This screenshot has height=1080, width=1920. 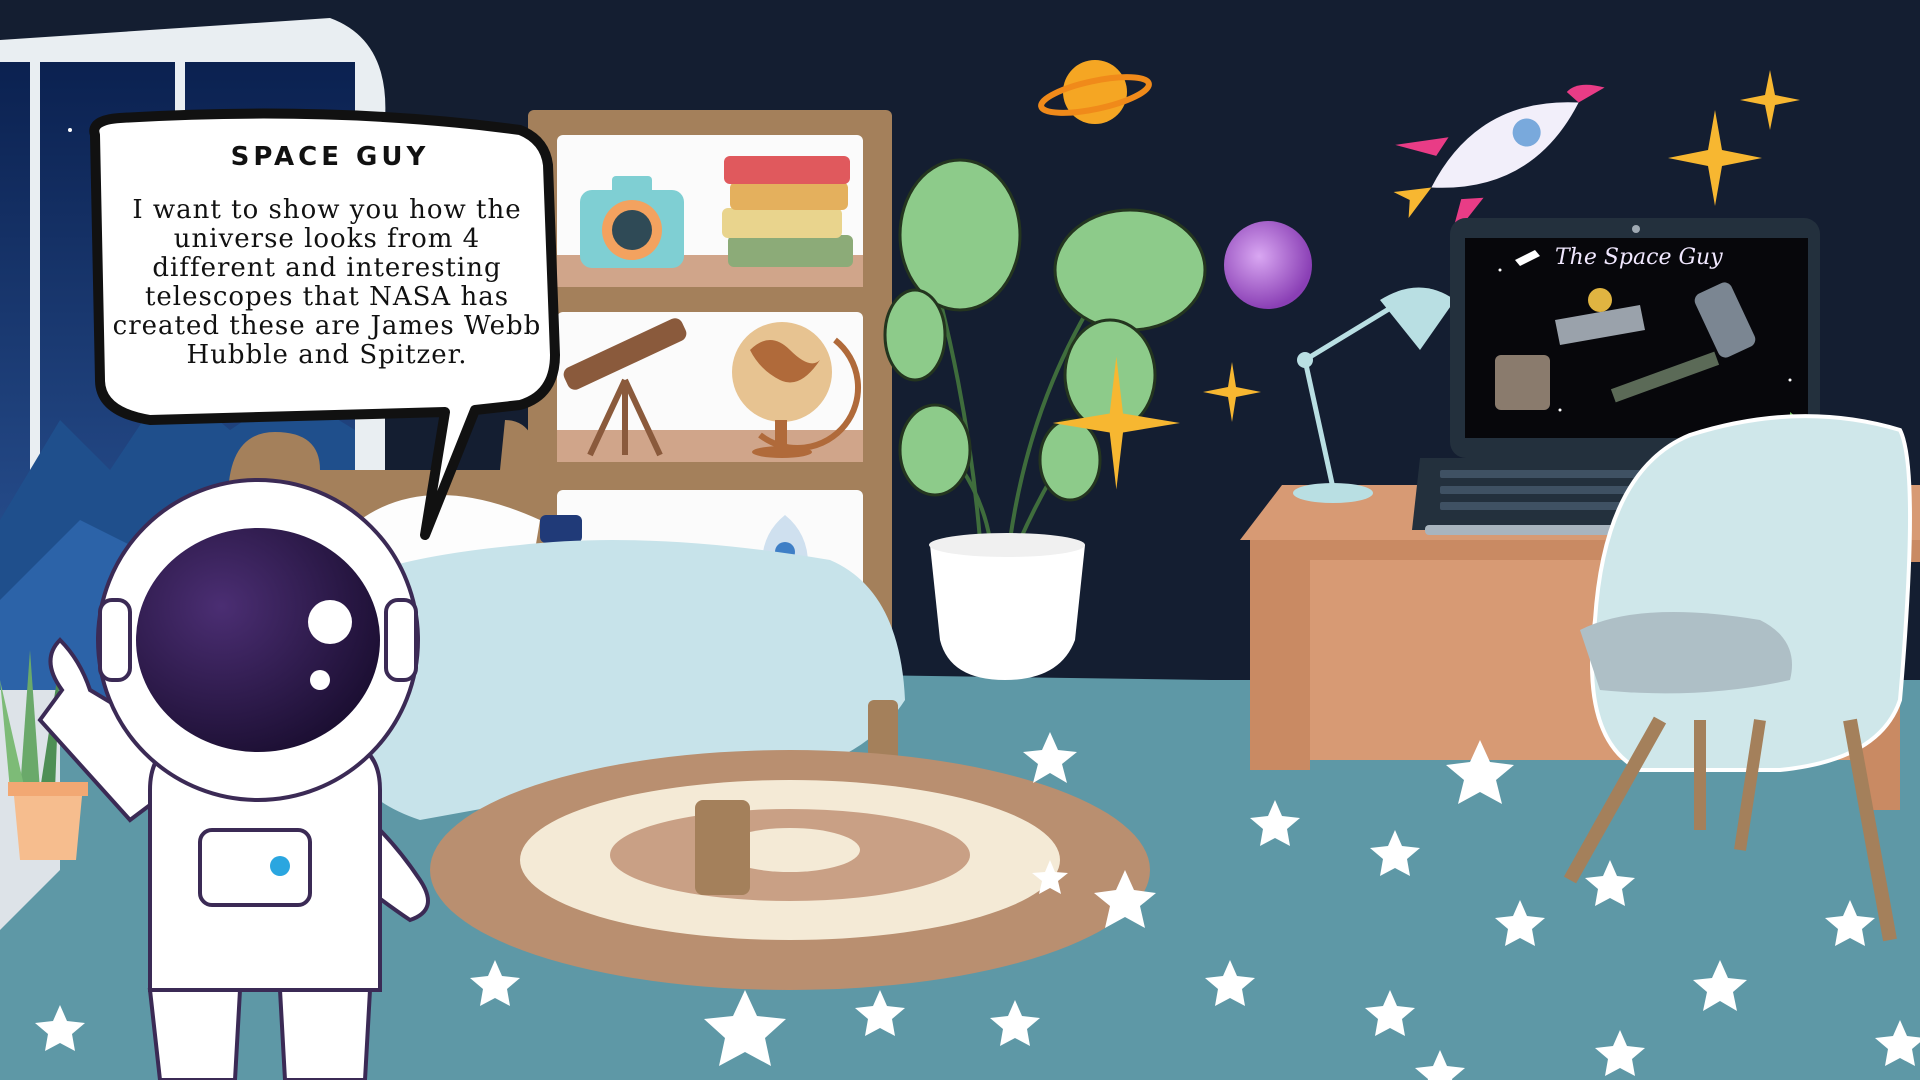 I want to click on purple-planet-icon, so click(x=1268, y=265).